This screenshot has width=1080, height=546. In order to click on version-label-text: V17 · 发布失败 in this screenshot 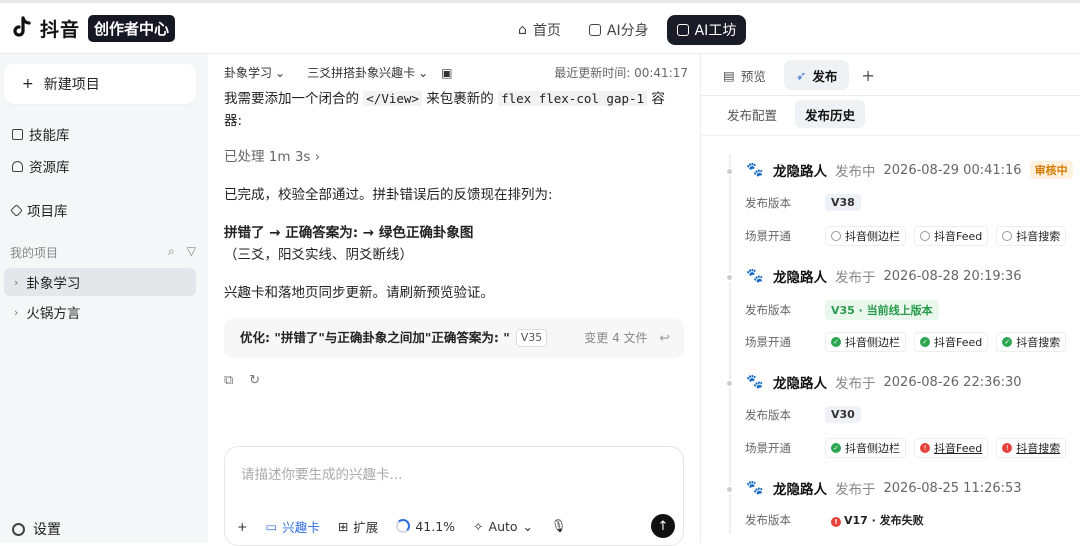, I will do `click(884, 520)`.